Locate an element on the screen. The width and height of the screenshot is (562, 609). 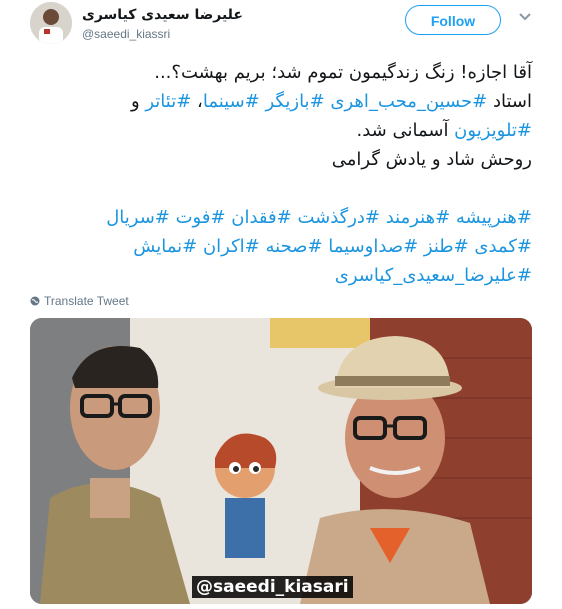
hashtag-link: #بازیگر is located at coordinates (295, 101).